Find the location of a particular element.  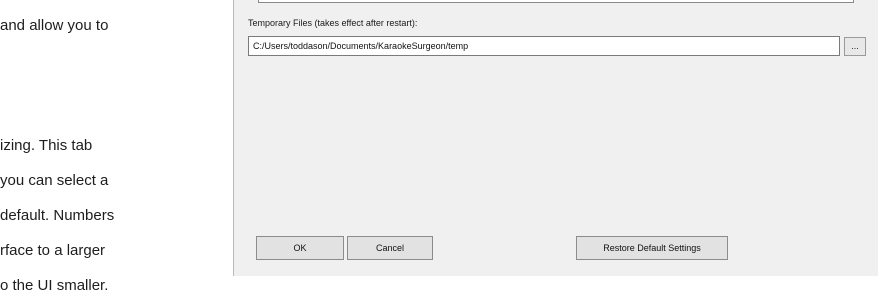

document-line: rface to a larger is located at coordinates (53, 250).